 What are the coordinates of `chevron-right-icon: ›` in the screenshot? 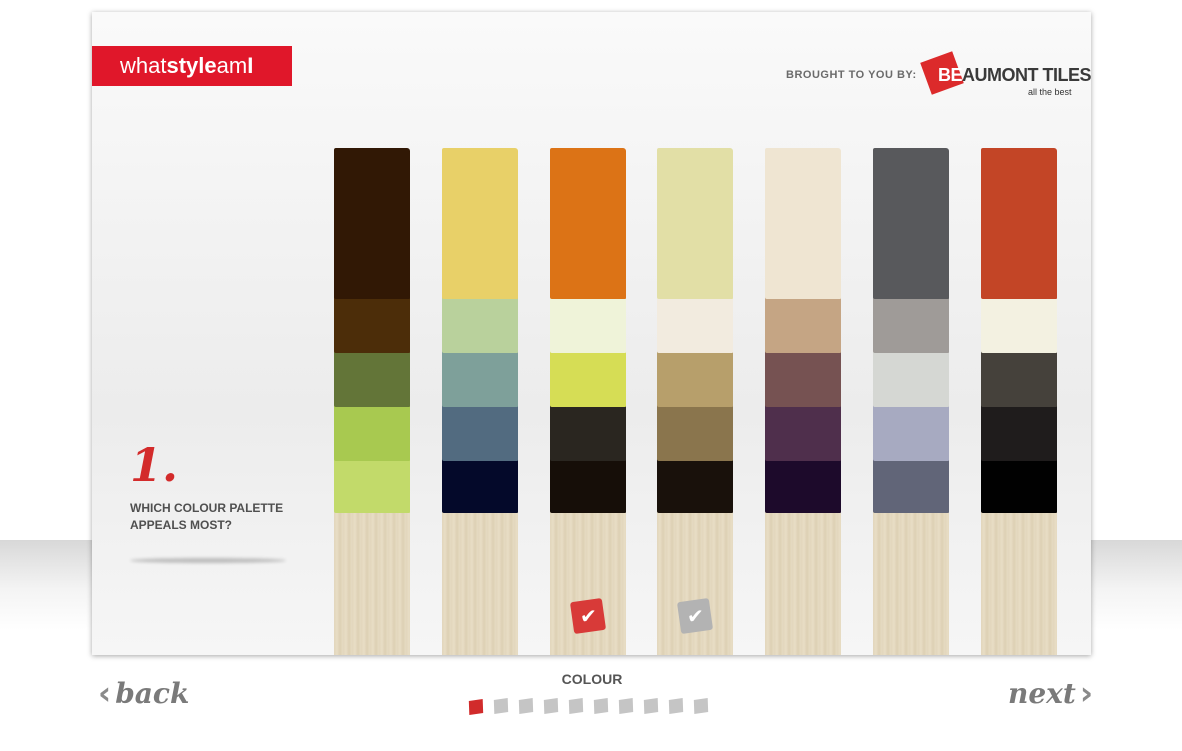 It's located at (1086, 693).